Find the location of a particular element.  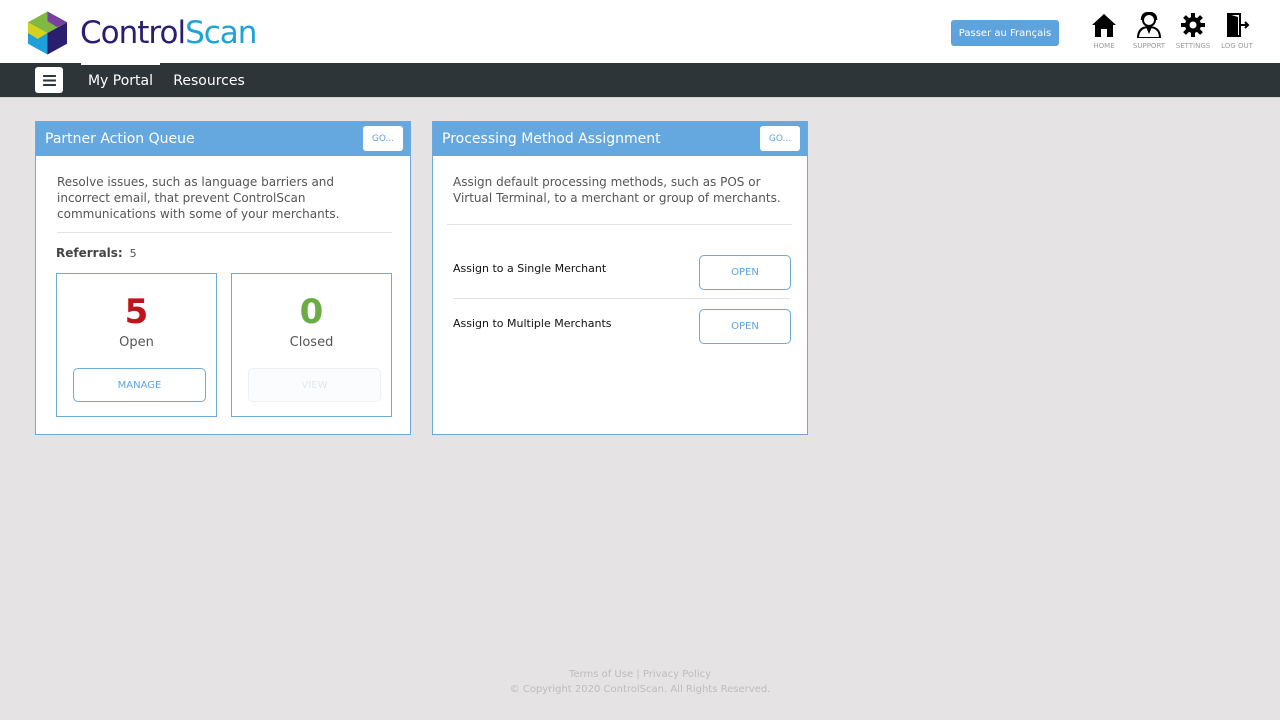

menu-toggle-button is located at coordinates (49, 80).